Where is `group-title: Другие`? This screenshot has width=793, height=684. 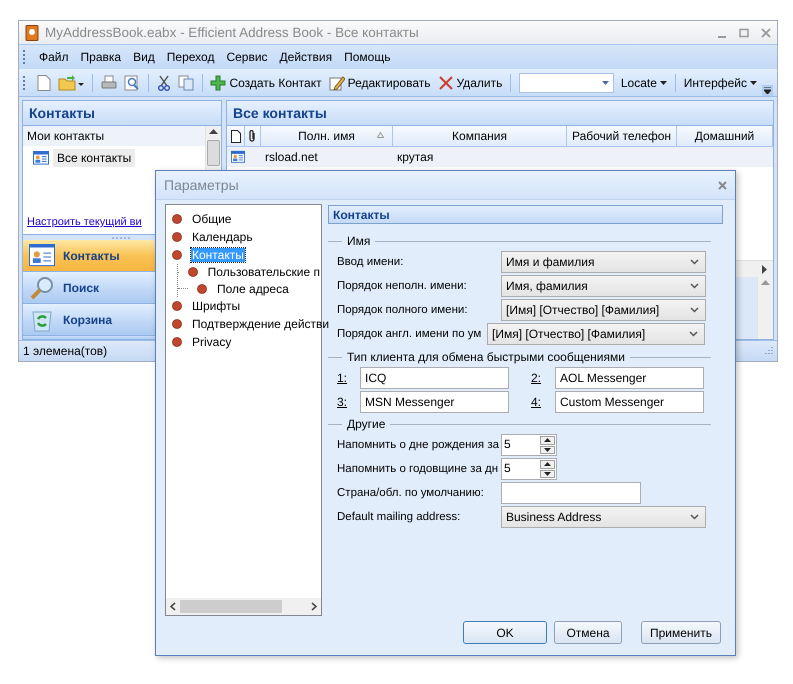
group-title: Другие is located at coordinates (366, 424).